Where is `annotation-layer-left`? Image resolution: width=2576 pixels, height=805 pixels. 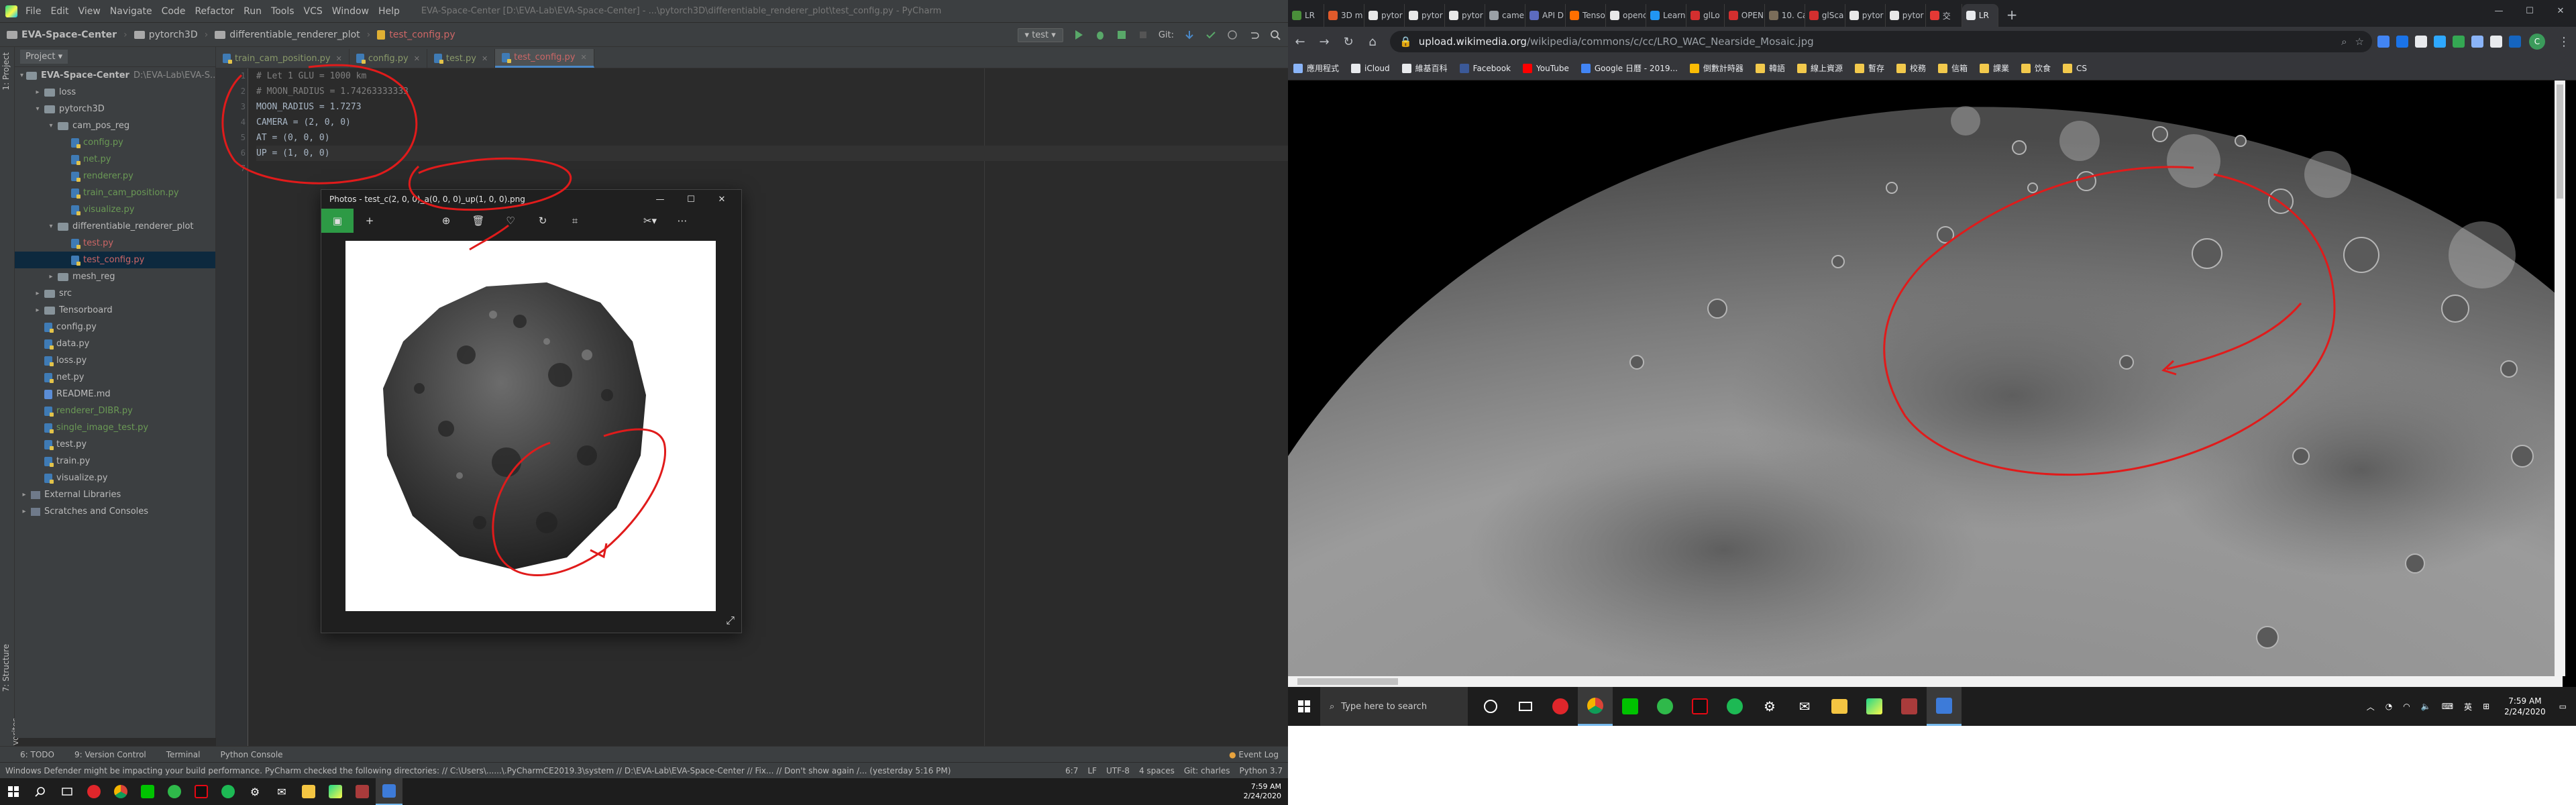 annotation-layer-left is located at coordinates (443, 320).